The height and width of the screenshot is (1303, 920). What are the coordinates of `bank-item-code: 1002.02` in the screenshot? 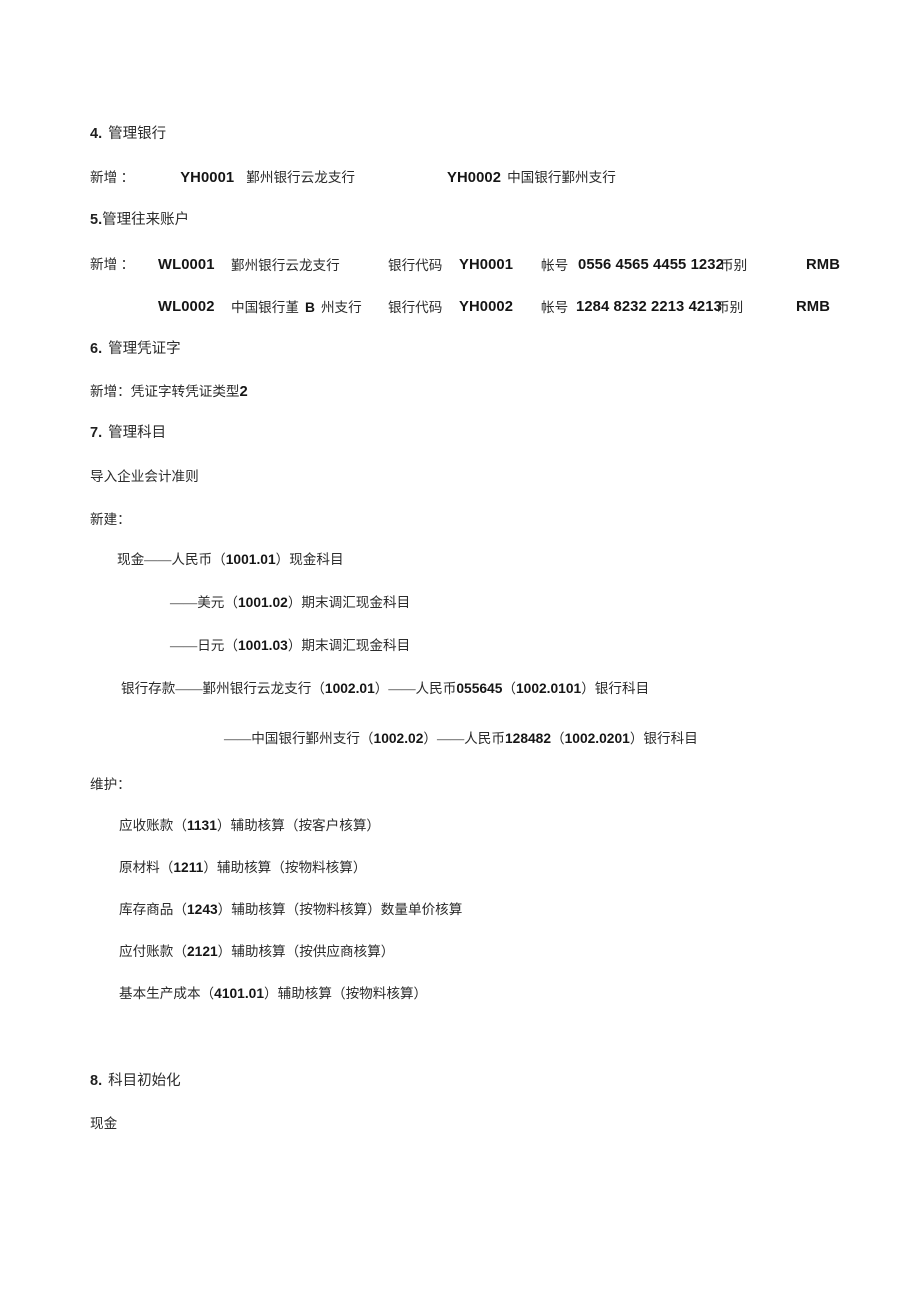 It's located at (398, 738).